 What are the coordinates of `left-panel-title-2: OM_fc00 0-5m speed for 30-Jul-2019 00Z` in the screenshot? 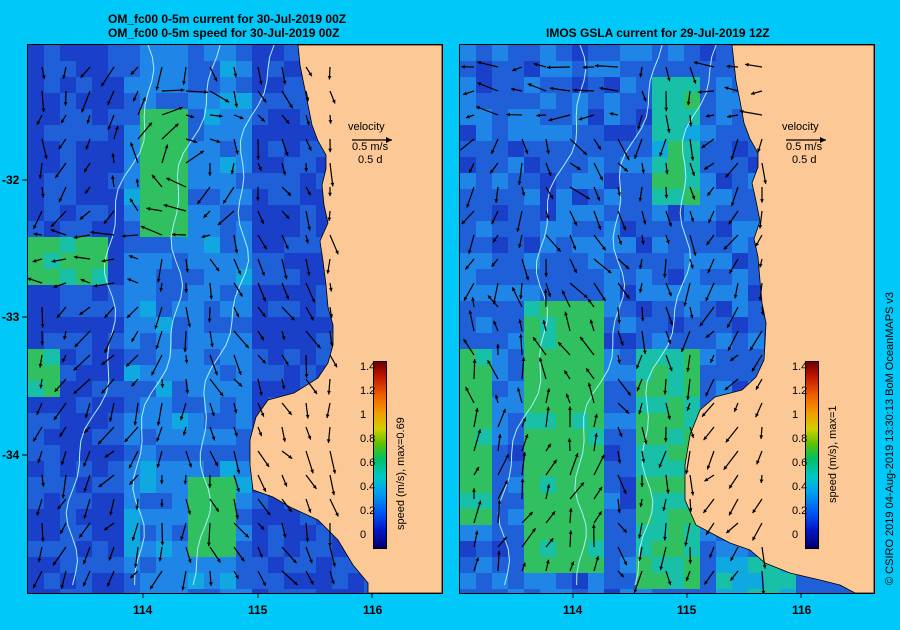 It's located at (224, 33).